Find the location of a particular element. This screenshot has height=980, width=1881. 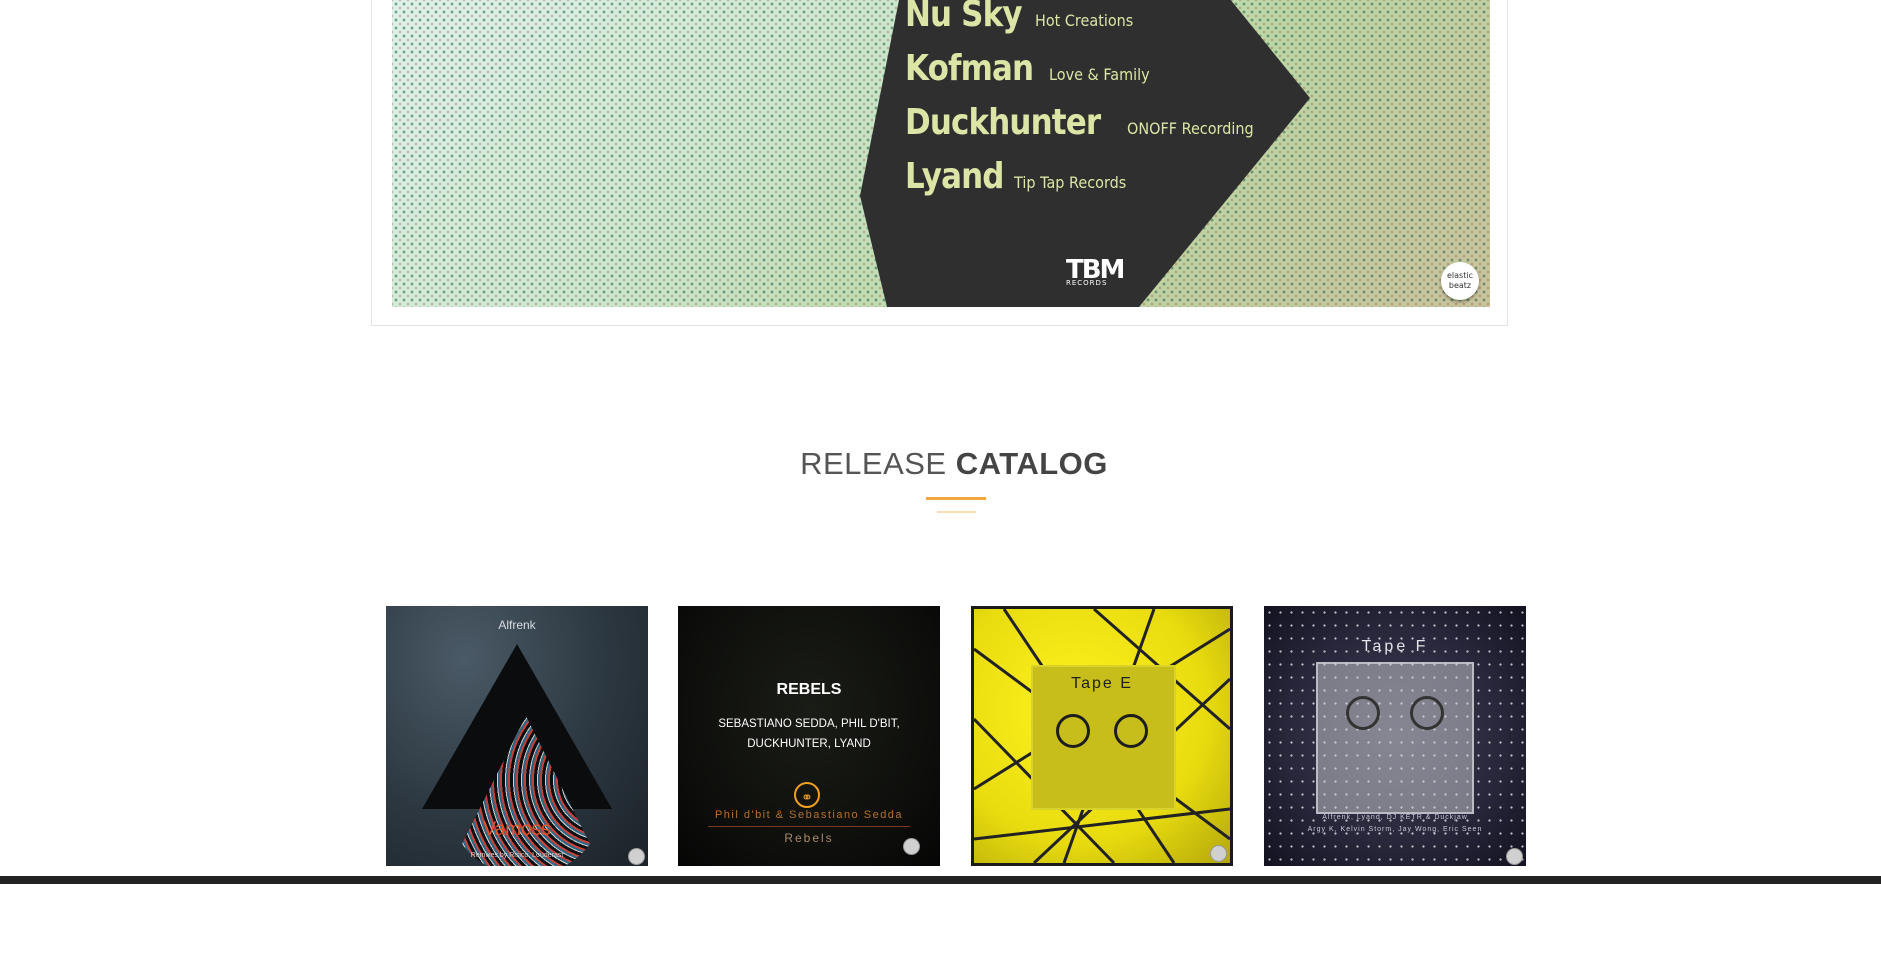

lineup-row: Duckhunter ONOFF Recording is located at coordinates (1086, 122).